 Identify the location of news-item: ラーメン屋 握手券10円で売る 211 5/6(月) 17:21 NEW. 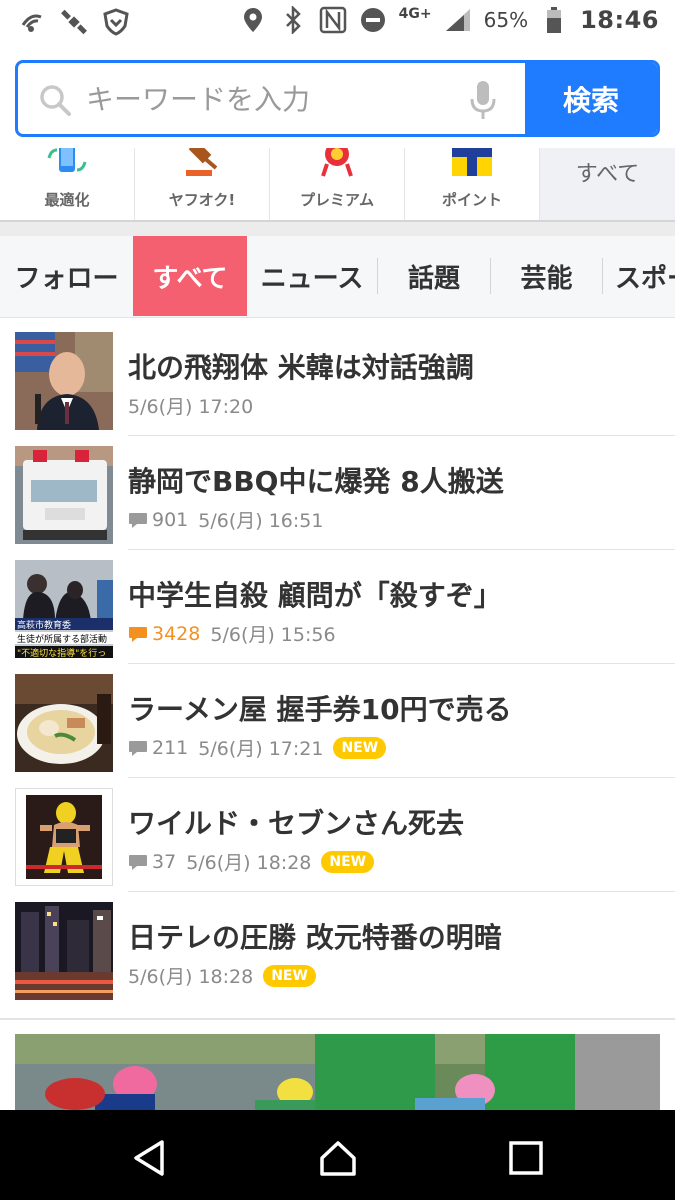
(337, 721).